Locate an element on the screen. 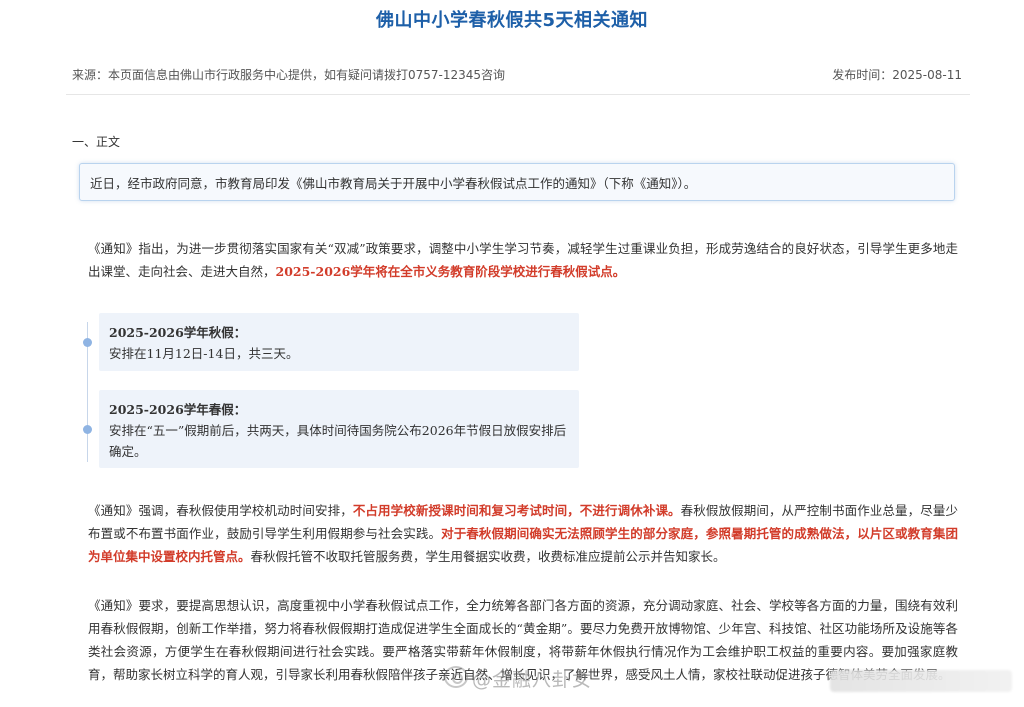 Image resolution: width=1024 pixels, height=707 pixels. spring-label: 2025-2026学年春假： is located at coordinates (178, 409).